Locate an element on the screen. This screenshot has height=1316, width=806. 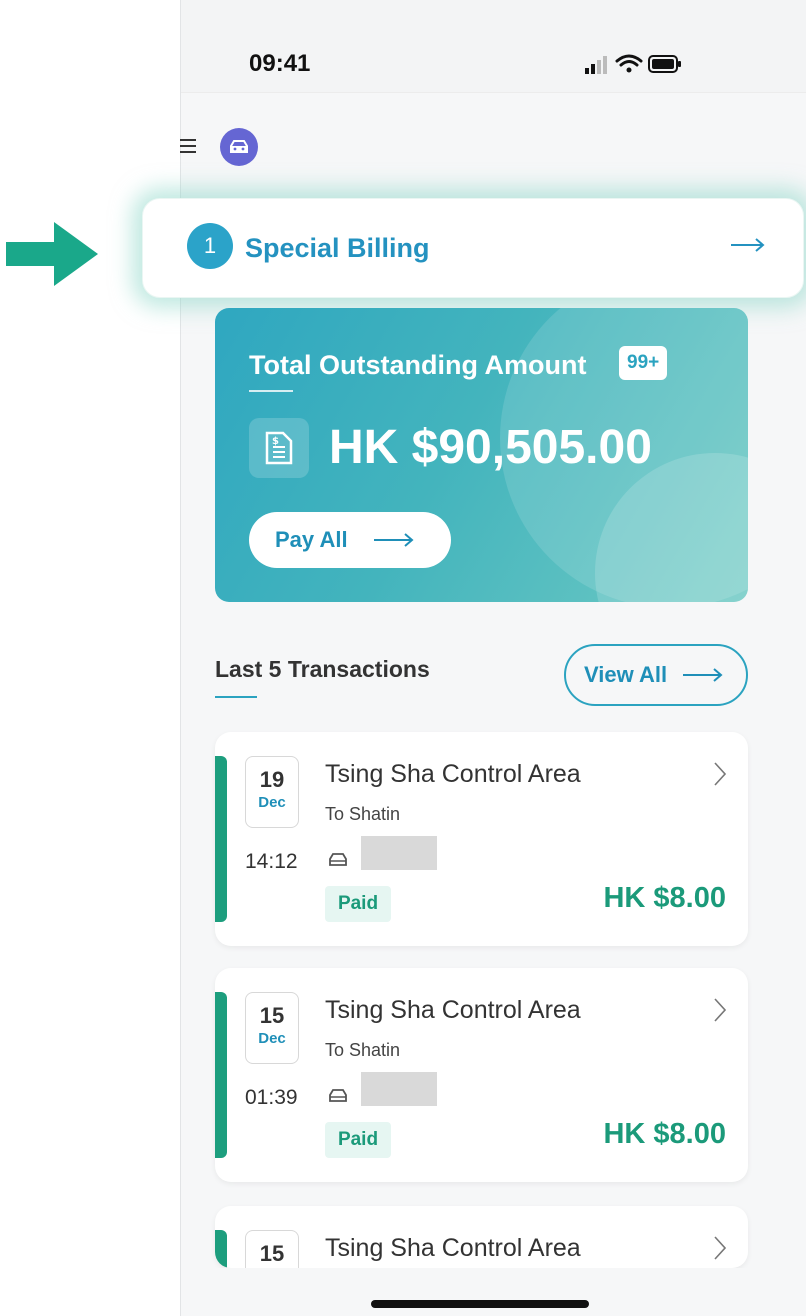
section-underline is located at coordinates (236, 697).